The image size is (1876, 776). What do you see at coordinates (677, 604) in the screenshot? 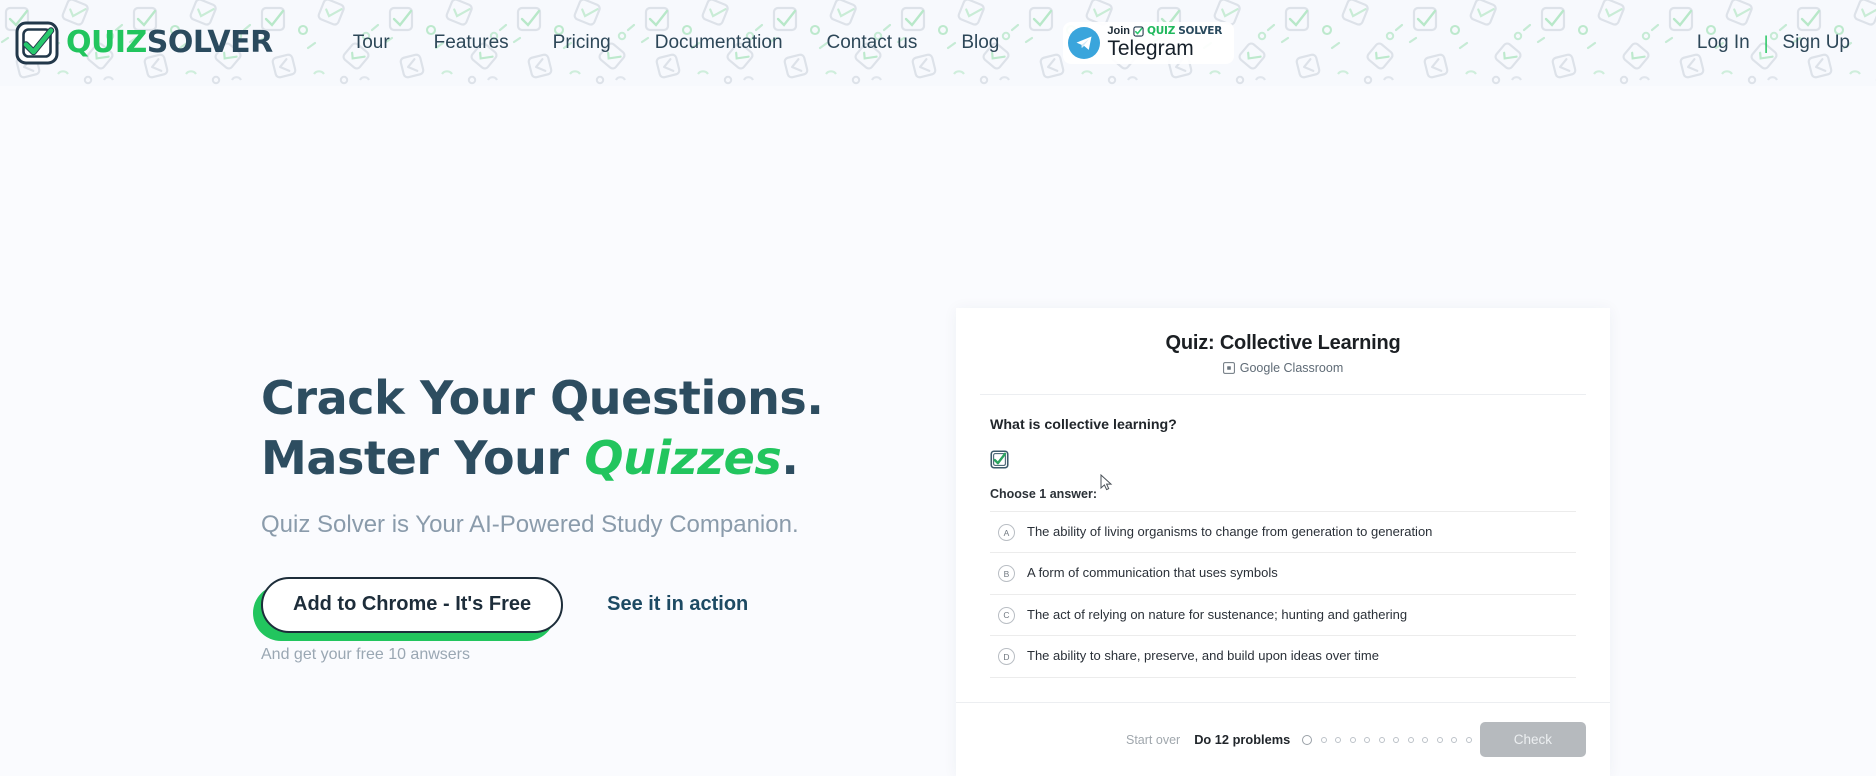
I see `see-it-in-action-button: See it in action` at bounding box center [677, 604].